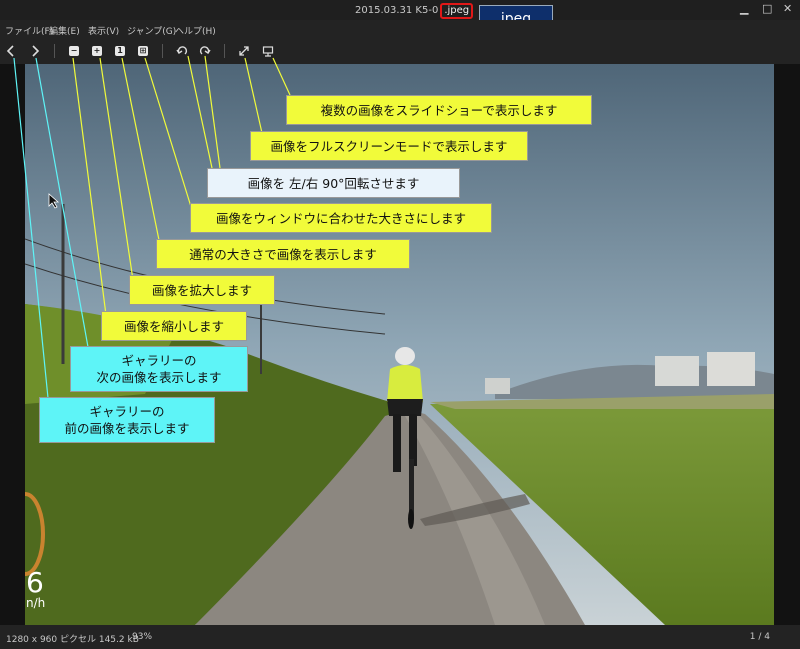 The width and height of the screenshot is (800, 649). I want to click on rotate-left-icon, so click(182, 50).